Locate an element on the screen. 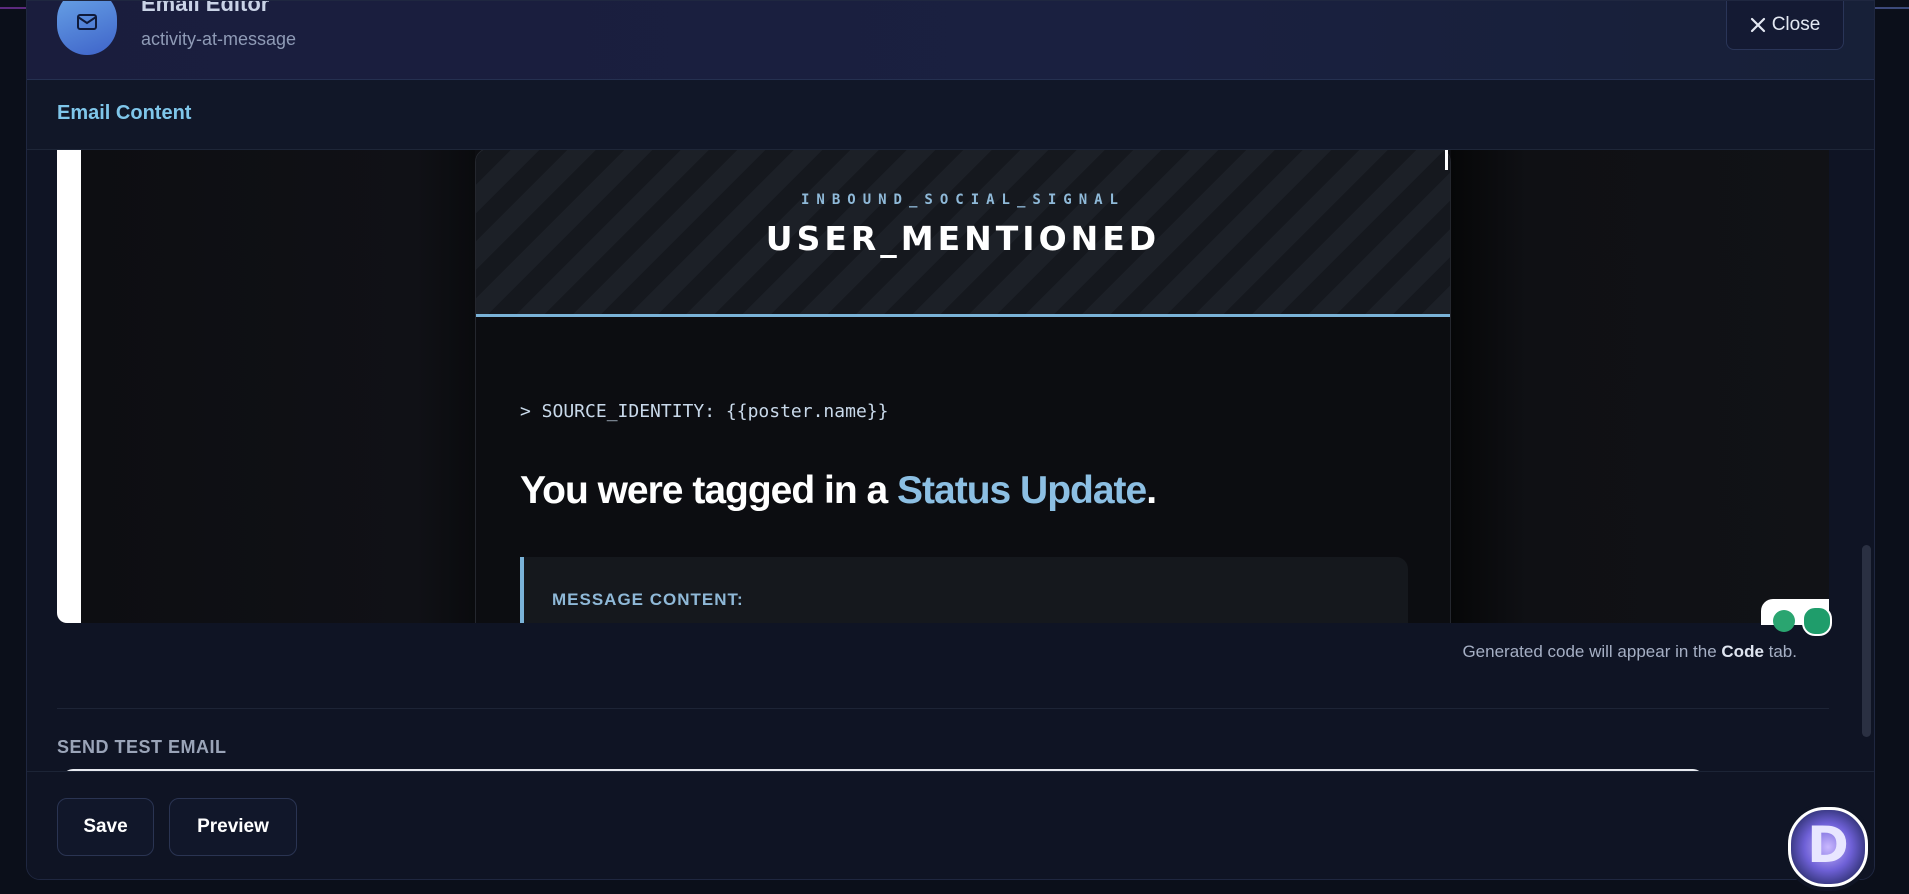 The height and width of the screenshot is (894, 1909). template-slug: activity-at-message is located at coordinates (219, 39).